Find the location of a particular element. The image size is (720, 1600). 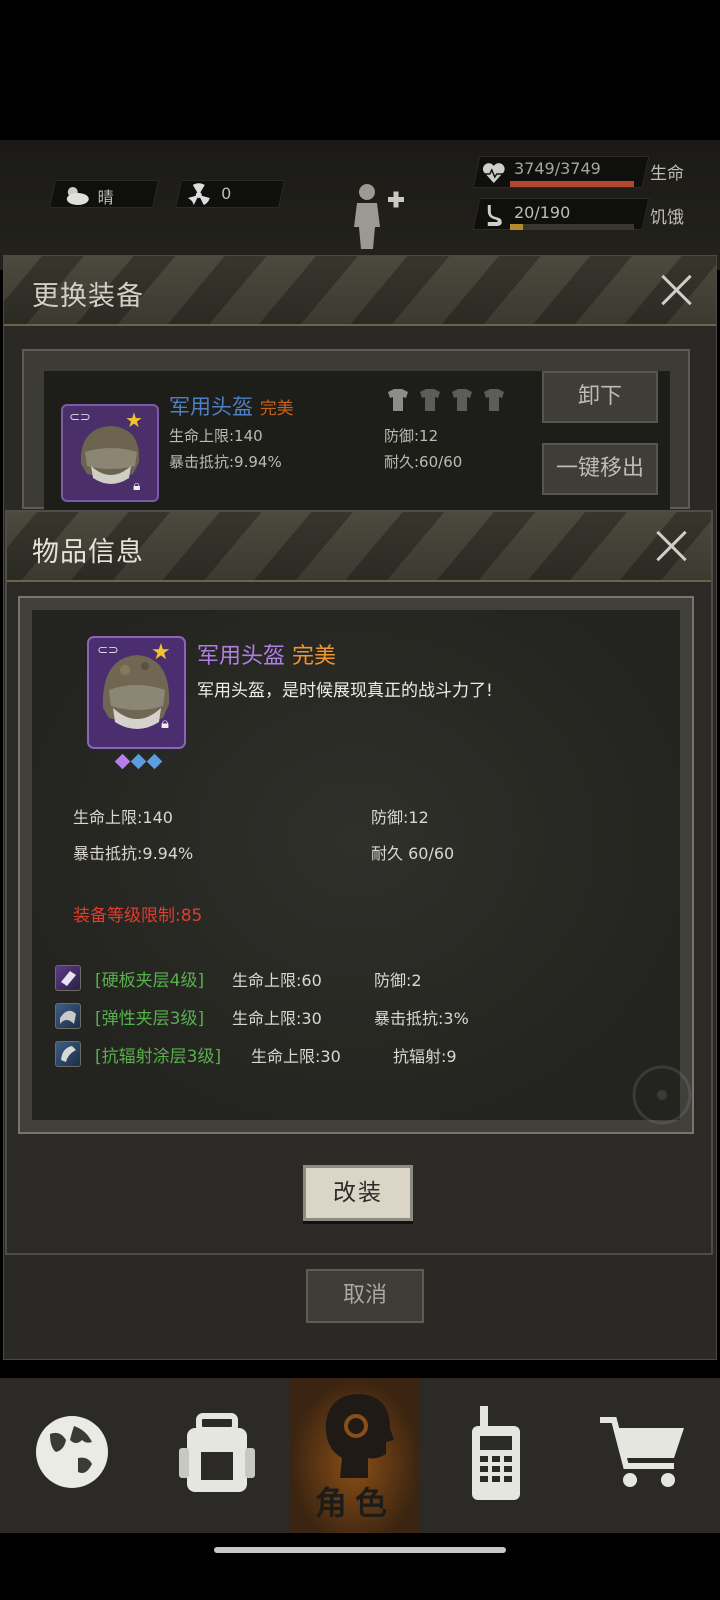

equipped-stat-crit: 暴击抵抗:9.94% is located at coordinates (225, 462).